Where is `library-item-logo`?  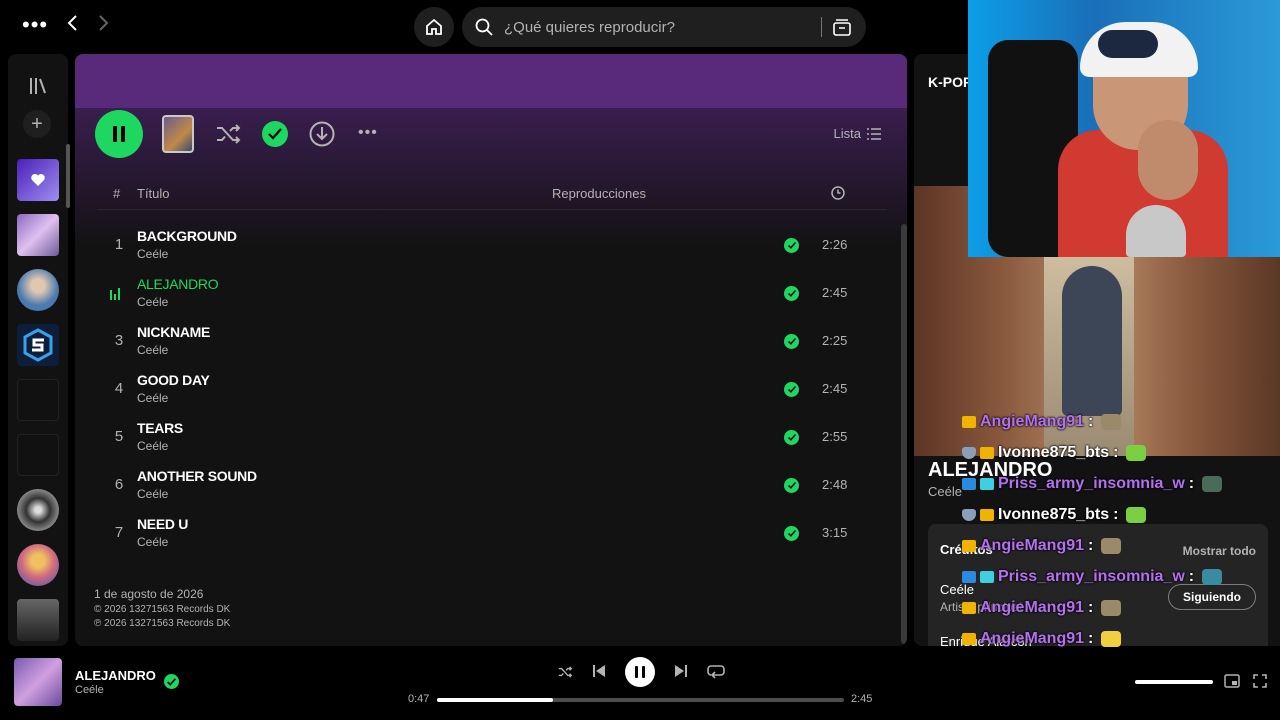
library-item-logo is located at coordinates (38, 345).